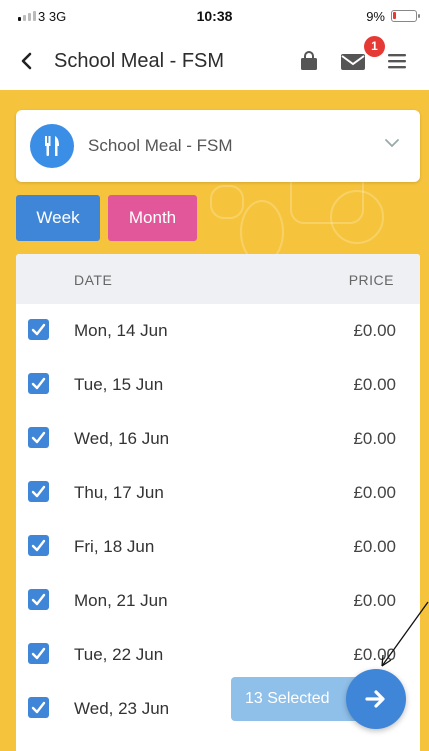 This screenshot has height=751, width=429. I want to click on menu-button, so click(397, 61).